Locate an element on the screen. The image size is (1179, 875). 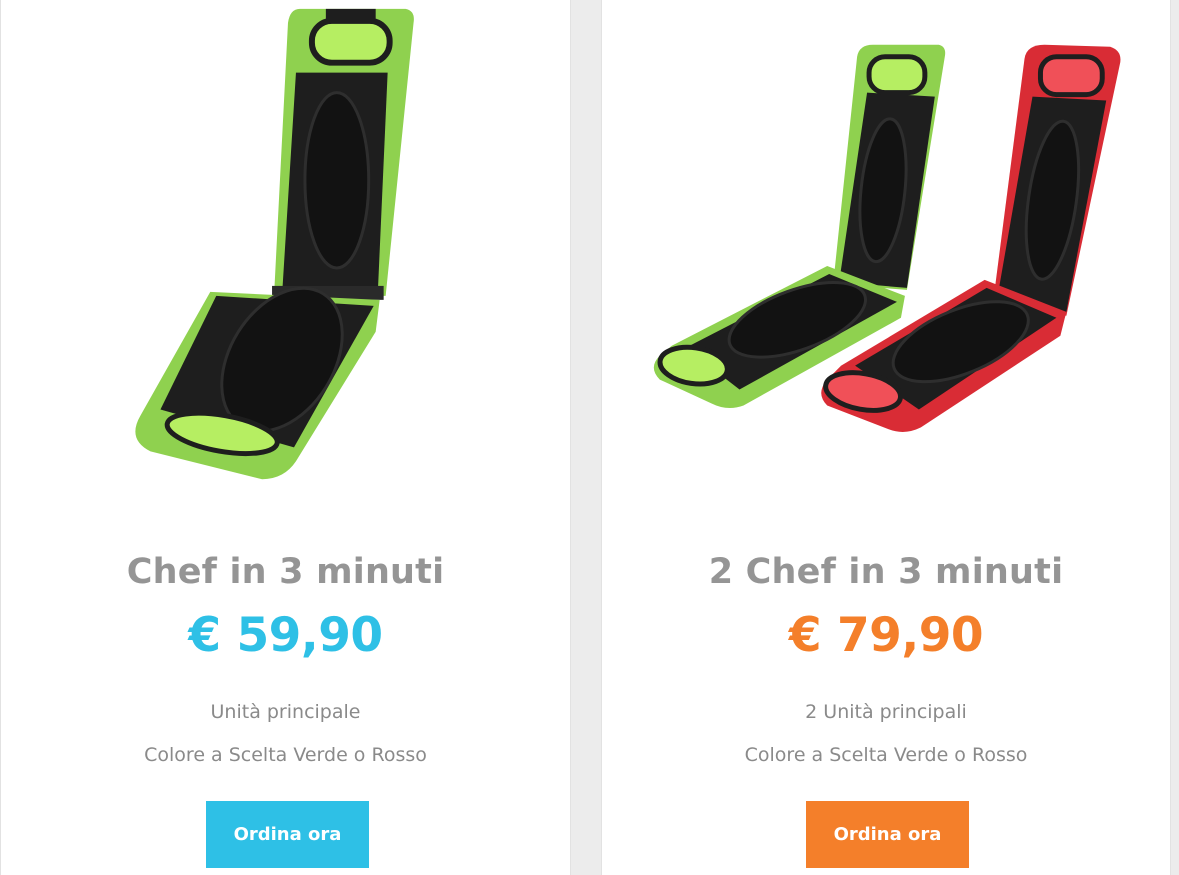
feature-item: Unità principale is located at coordinates (285, 712).